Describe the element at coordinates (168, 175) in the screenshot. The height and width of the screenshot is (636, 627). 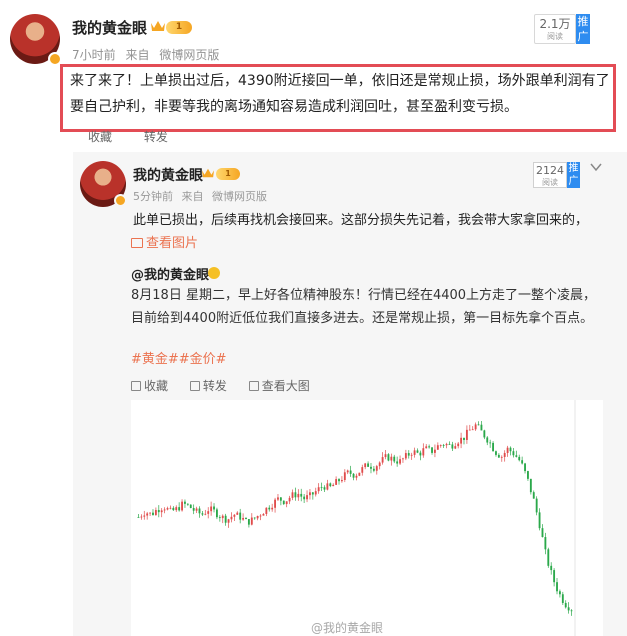
I see `repost-username: 我的黄金眼` at that location.